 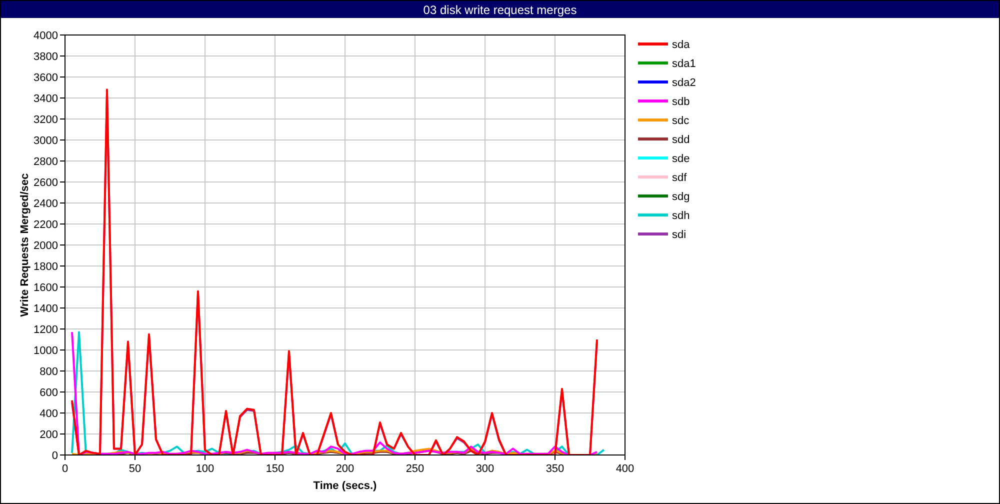 I want to click on y-tick-label: 3200, so click(x=46, y=120).